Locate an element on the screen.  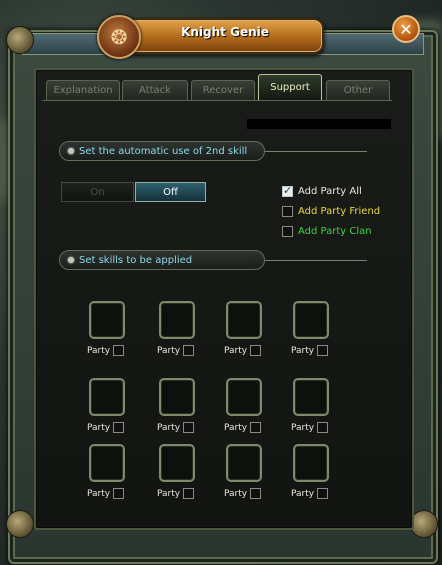
tab-label: Recover is located at coordinates (223, 90).